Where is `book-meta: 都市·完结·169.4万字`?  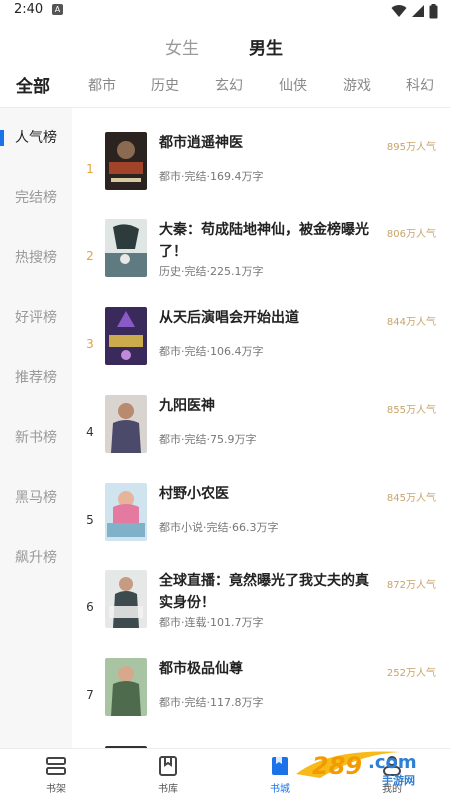
book-meta: 都市·完结·169.4万字 is located at coordinates (211, 176).